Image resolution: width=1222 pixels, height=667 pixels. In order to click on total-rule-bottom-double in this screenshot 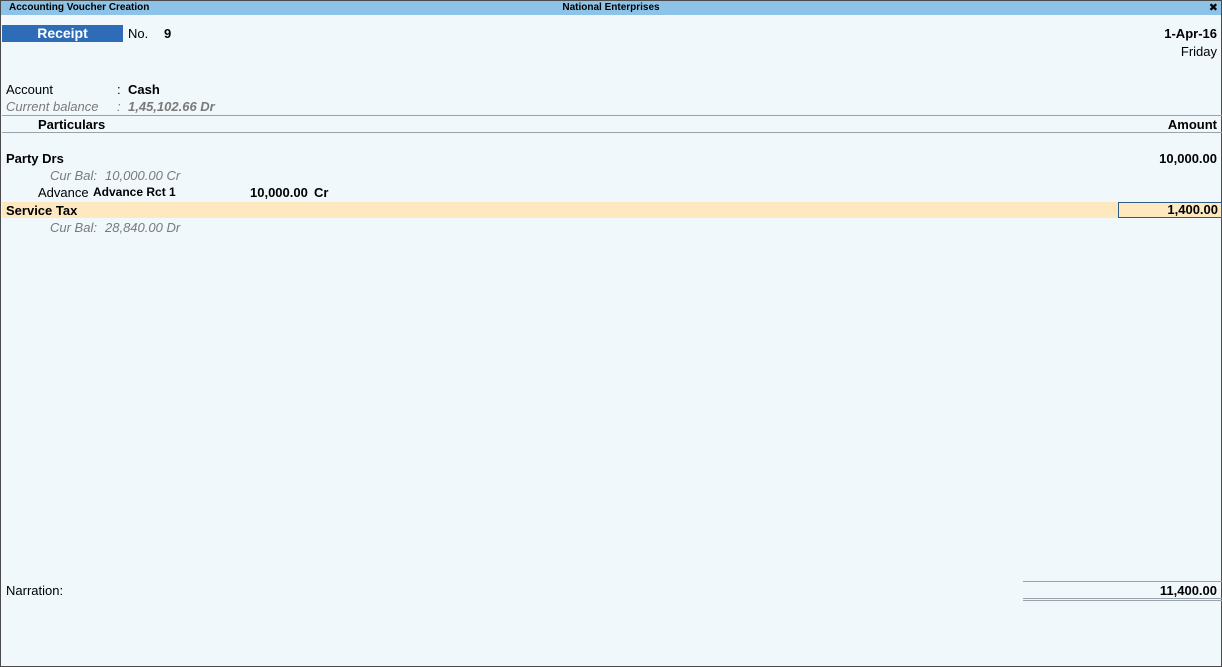, I will do `click(1122, 600)`.